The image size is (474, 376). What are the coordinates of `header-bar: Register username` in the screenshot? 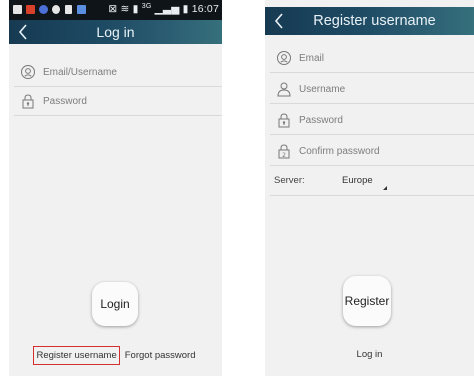 It's located at (369, 21).